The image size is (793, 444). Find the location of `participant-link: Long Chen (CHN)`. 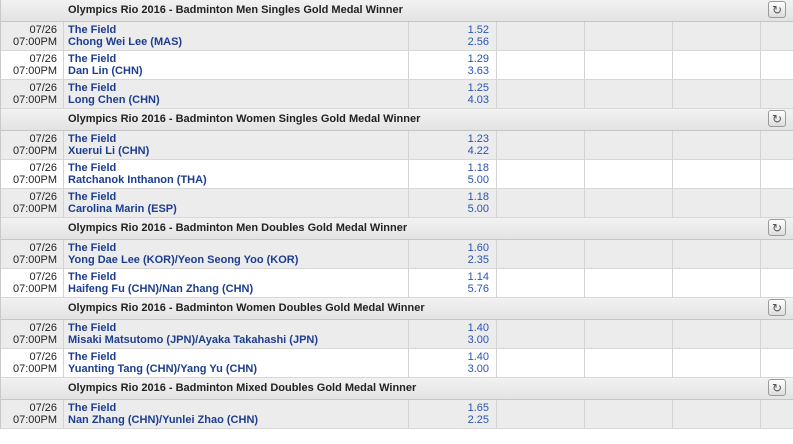

participant-link: Long Chen (CHN) is located at coordinates (114, 100).